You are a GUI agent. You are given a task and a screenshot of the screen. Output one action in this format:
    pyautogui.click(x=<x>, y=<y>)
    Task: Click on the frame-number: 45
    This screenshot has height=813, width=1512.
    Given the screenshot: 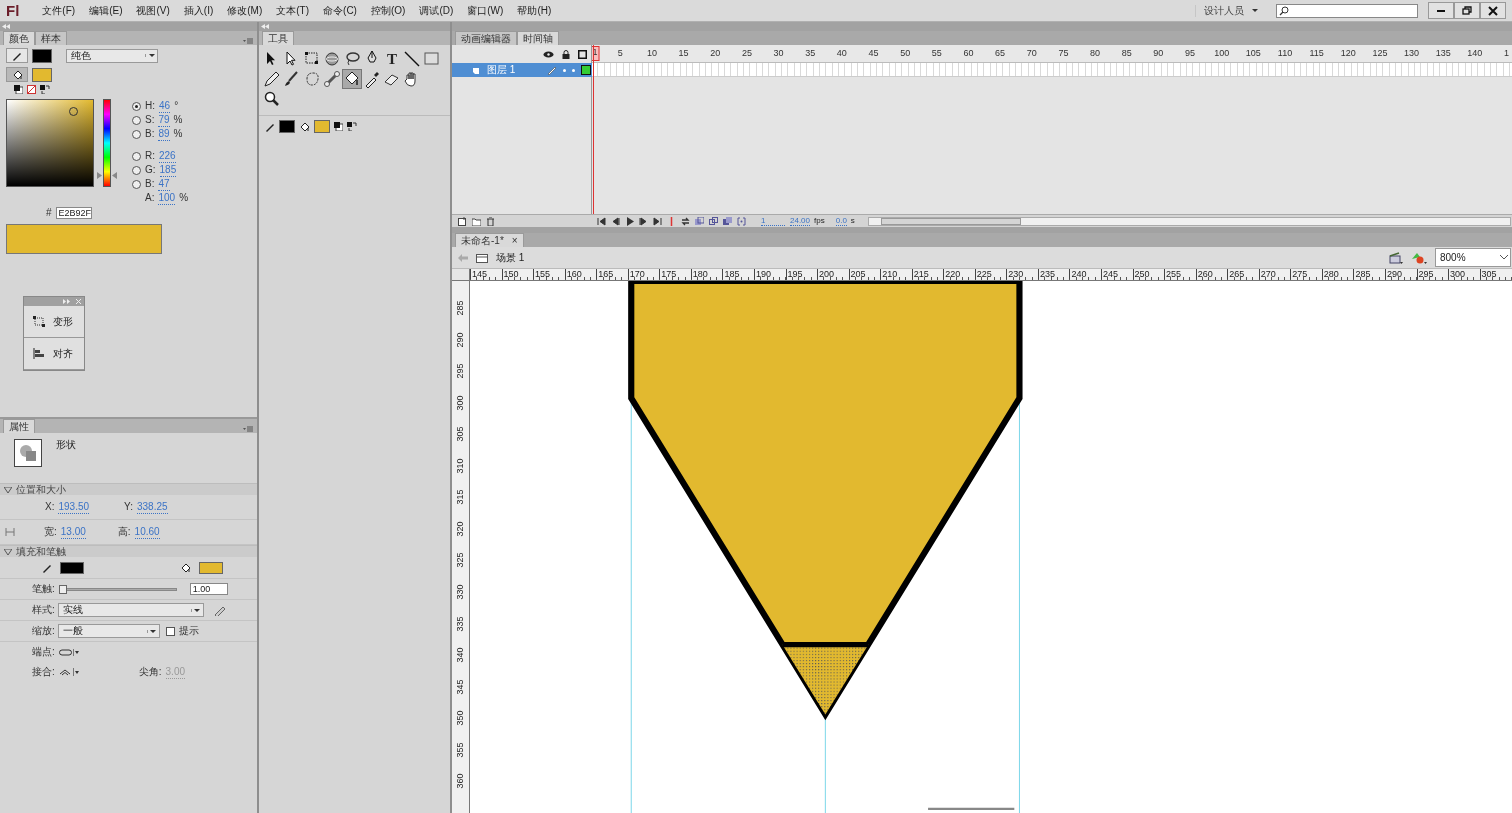 What is the action you would take?
    pyautogui.click(x=873, y=53)
    